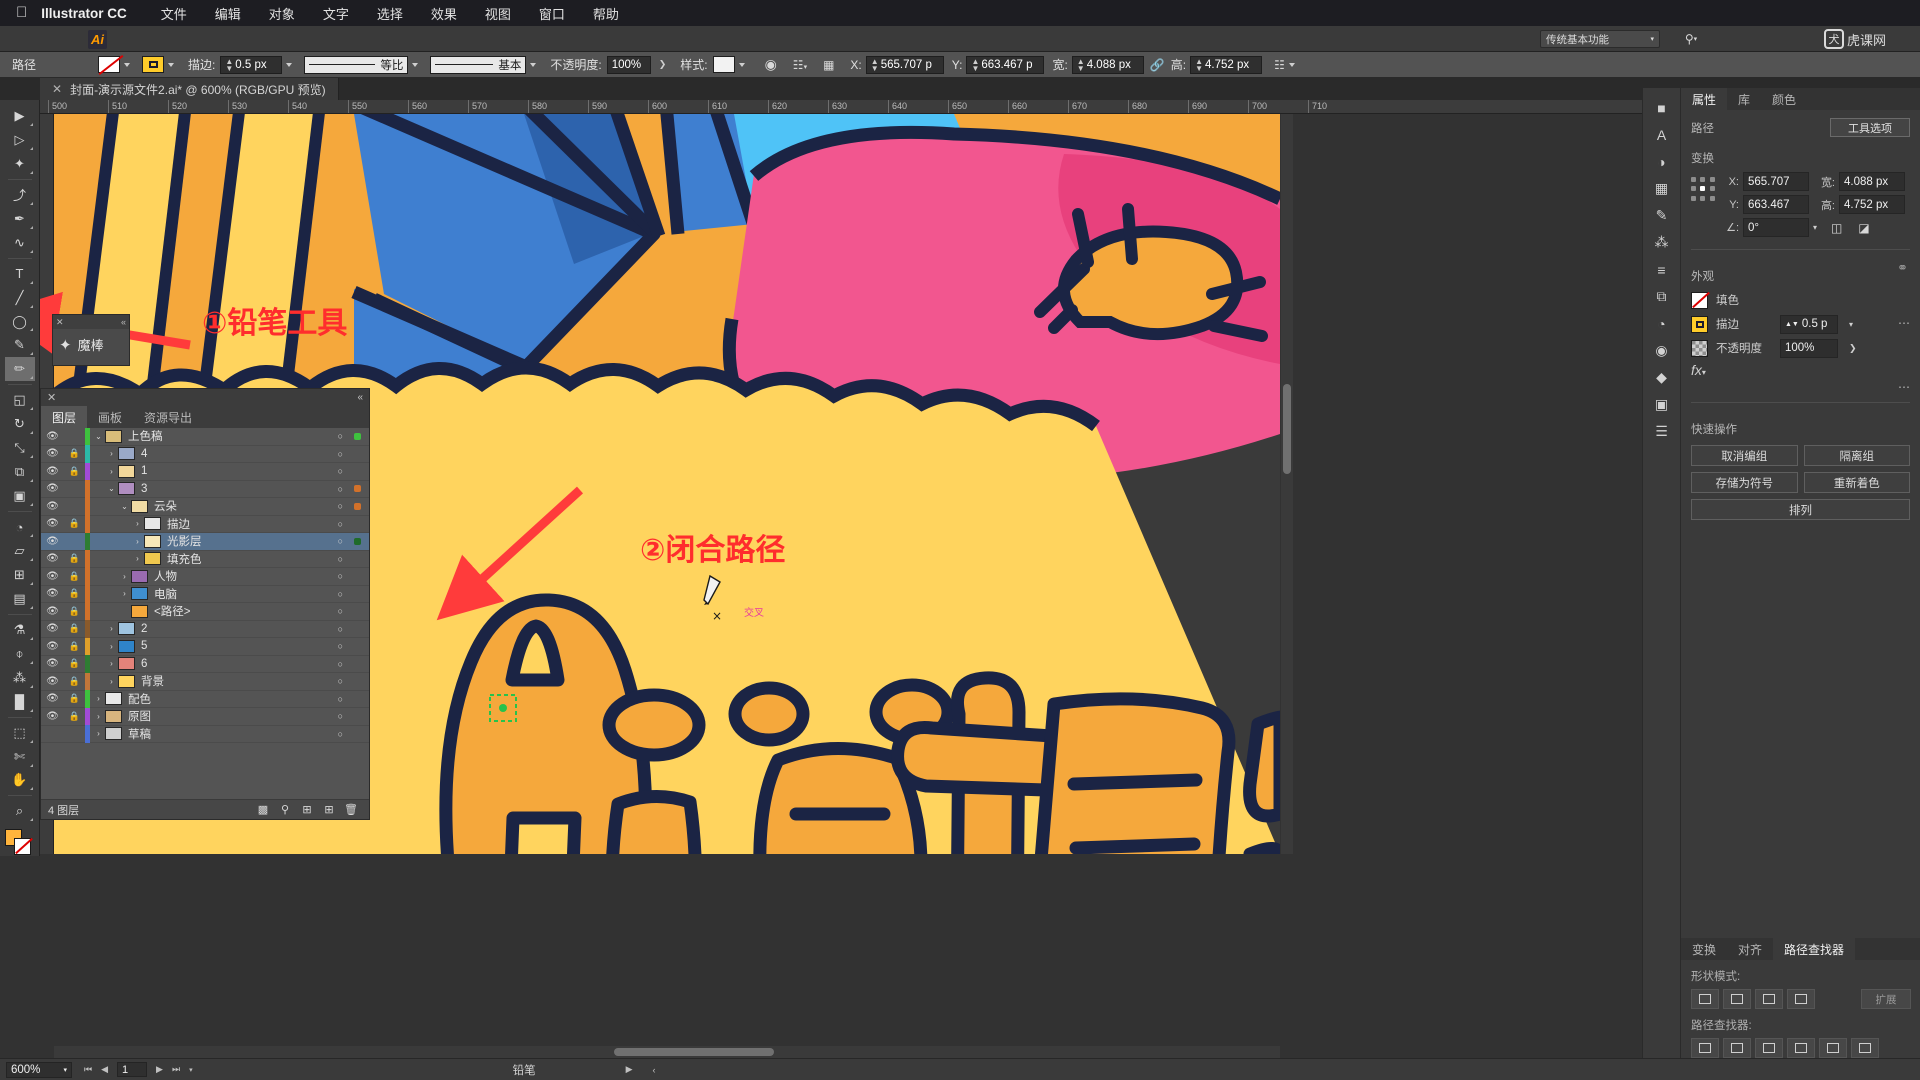 The height and width of the screenshot is (1080, 1920). I want to click on layers-tab-画板: 画板, so click(110, 417).